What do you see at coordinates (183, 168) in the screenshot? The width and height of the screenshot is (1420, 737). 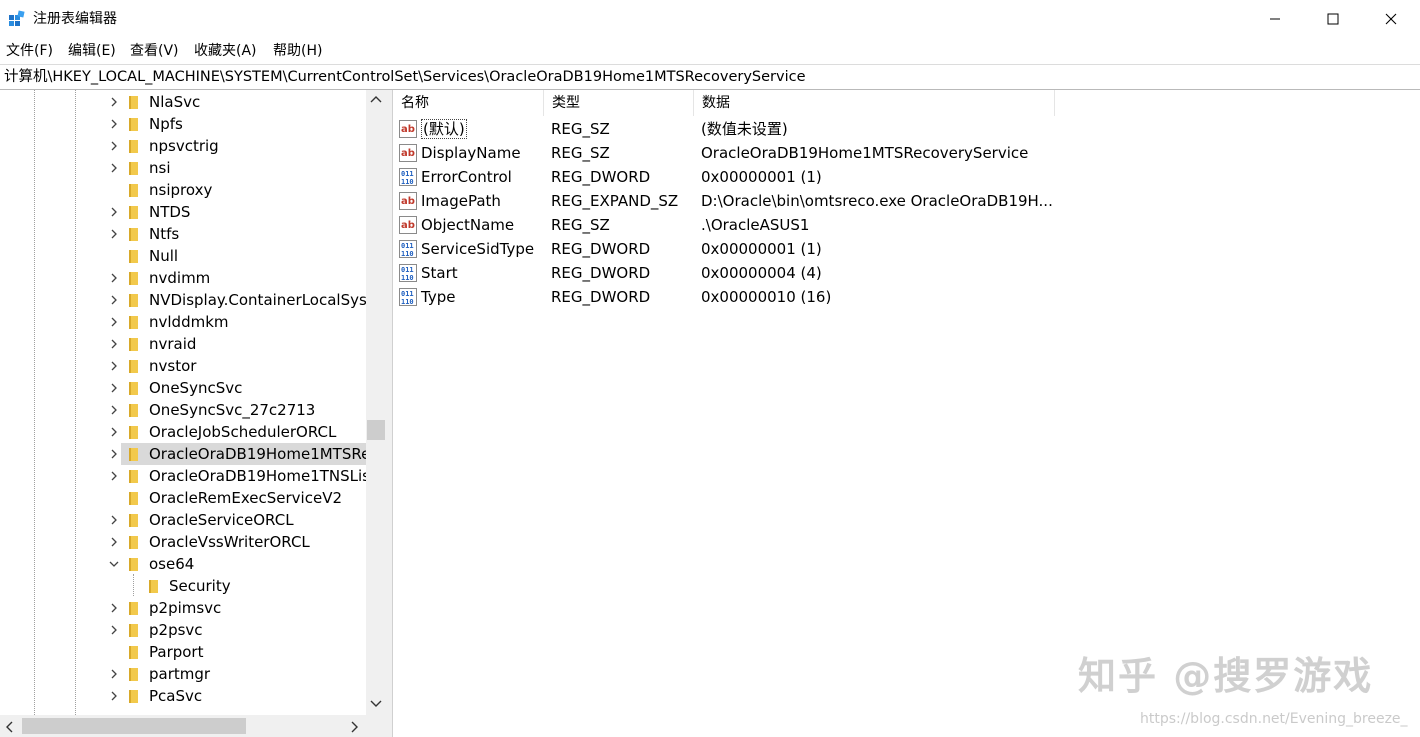 I see `tree-item: nsi` at bounding box center [183, 168].